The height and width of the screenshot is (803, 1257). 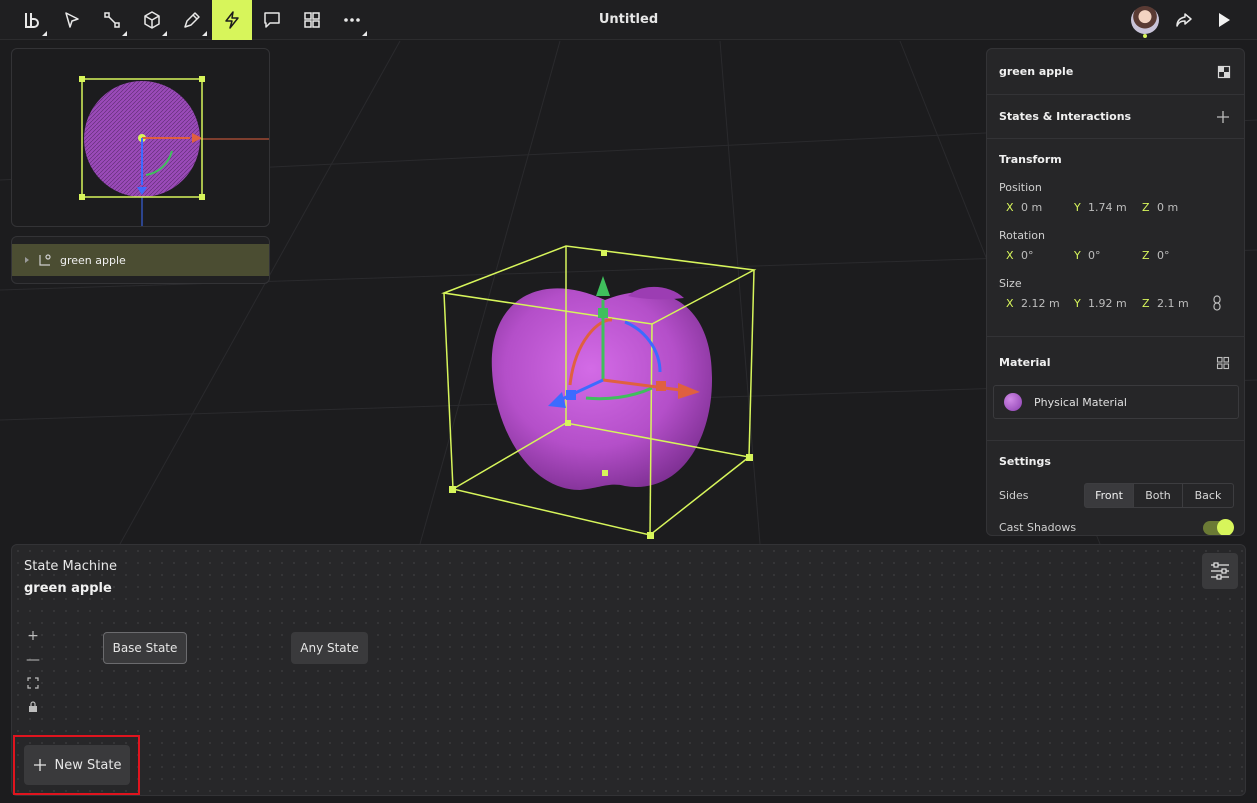 I want to click on size-z-field: 2.1 m, so click(x=1173, y=303).